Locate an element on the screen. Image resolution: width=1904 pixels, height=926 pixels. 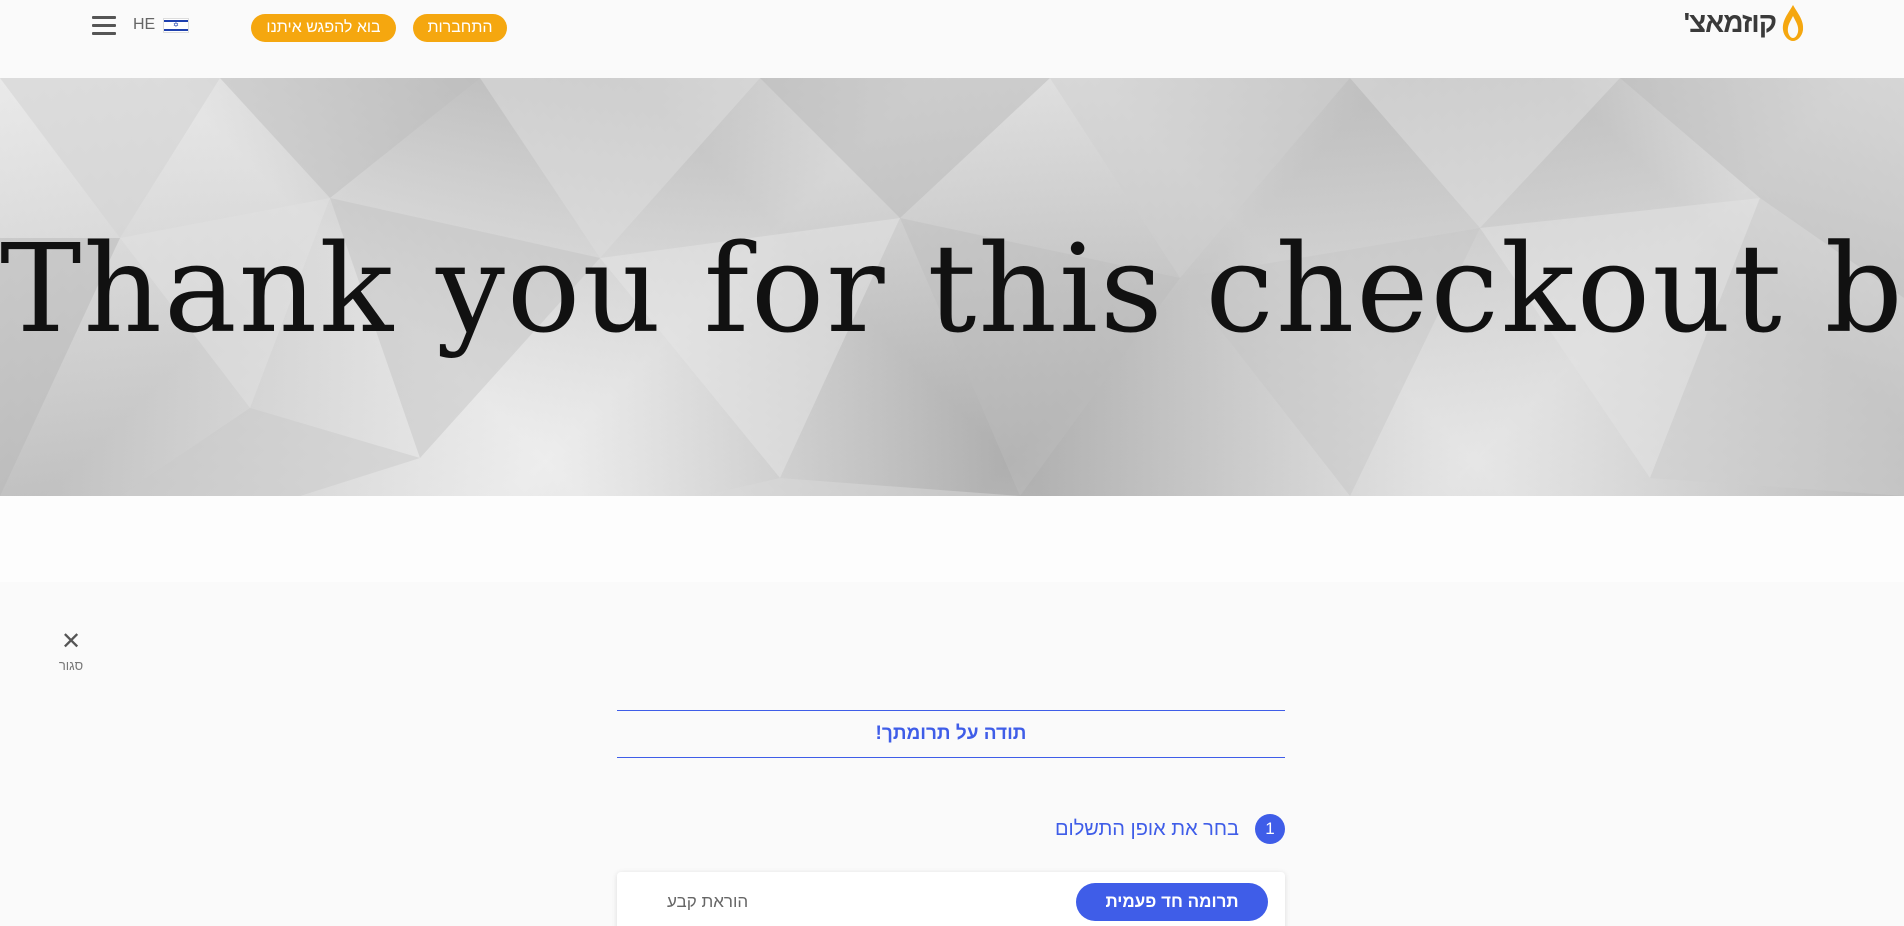
step-payment-method: 1 בחר את אופן התשלום is located at coordinates (1170, 829).